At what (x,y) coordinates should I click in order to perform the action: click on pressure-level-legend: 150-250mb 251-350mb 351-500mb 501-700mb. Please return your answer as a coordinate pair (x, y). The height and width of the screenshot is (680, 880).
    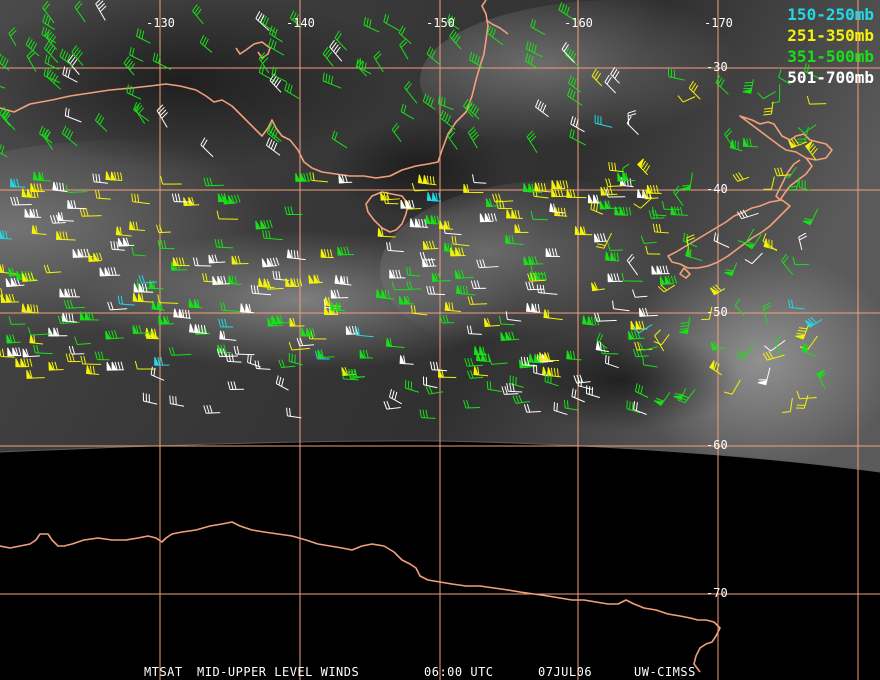
    Looking at the image, I should click on (830, 46).